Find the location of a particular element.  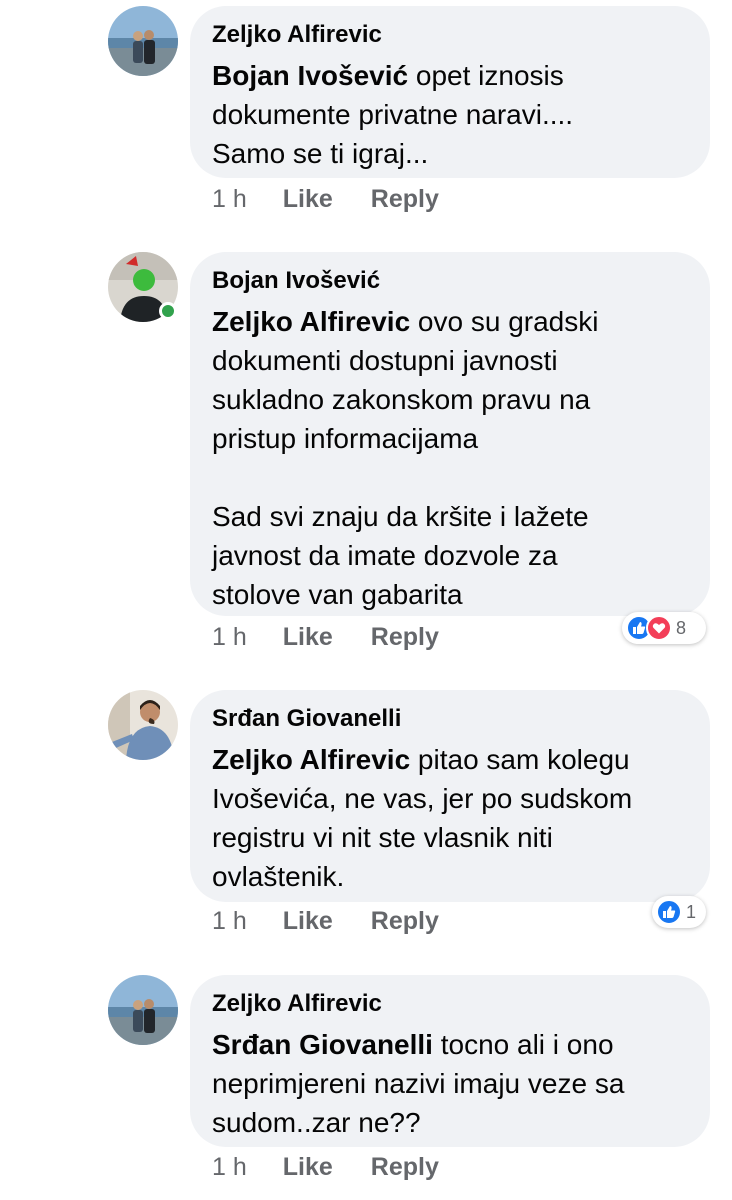

thumbs-up-icon is located at coordinates (669, 912).